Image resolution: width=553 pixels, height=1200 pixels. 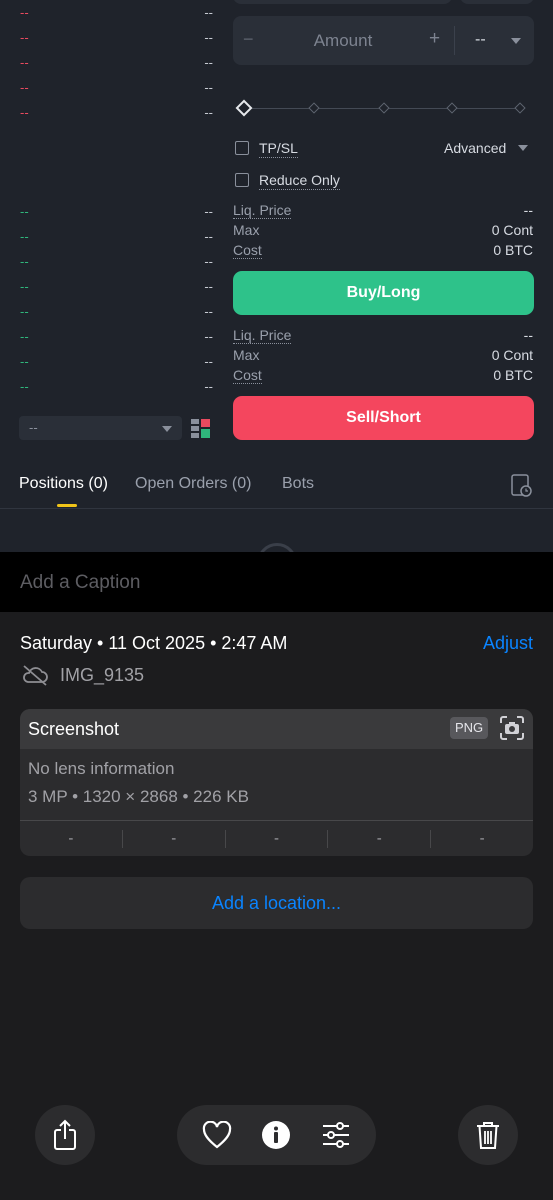 What do you see at coordinates (201, 429) in the screenshot?
I see `layout-icon` at bounding box center [201, 429].